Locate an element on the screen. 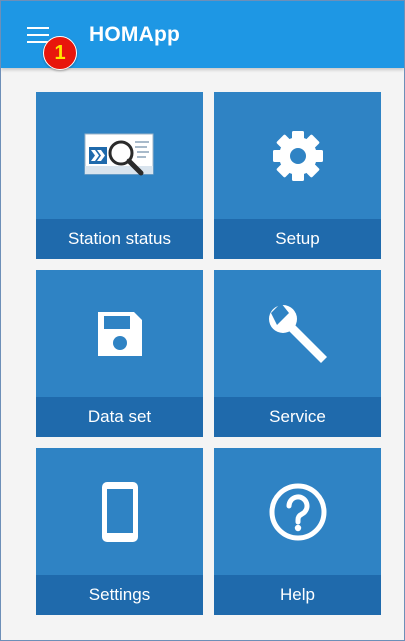 This screenshot has width=405, height=641. hamburger-menu-icon is located at coordinates (38, 35).